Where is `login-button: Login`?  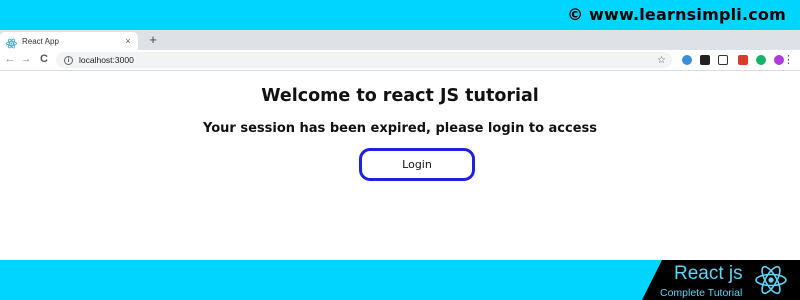
login-button: Login is located at coordinates (417, 164).